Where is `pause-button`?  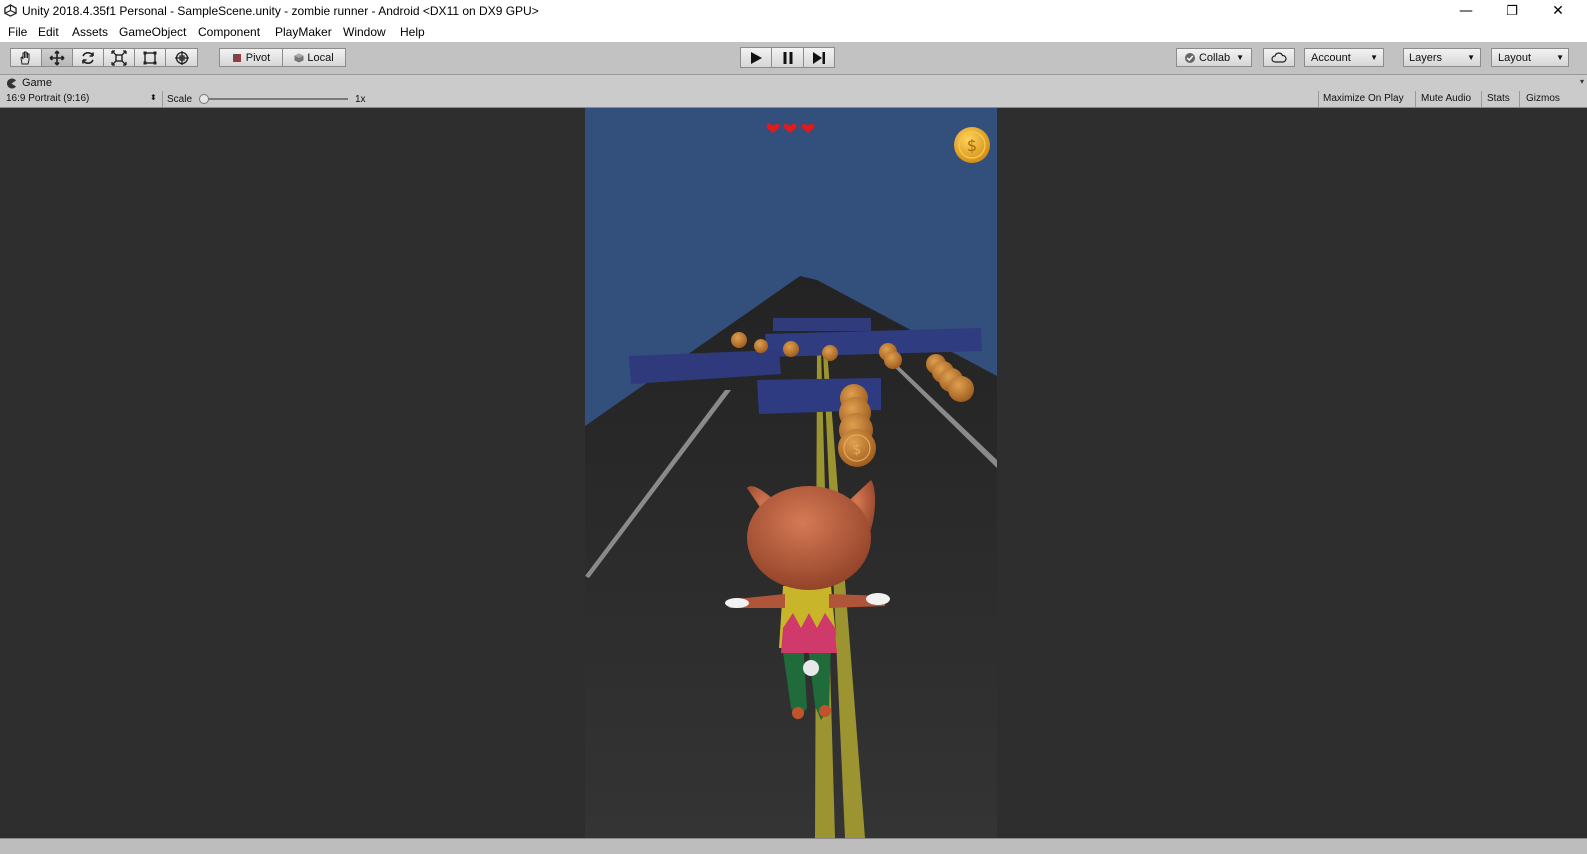
pause-button is located at coordinates (787, 57).